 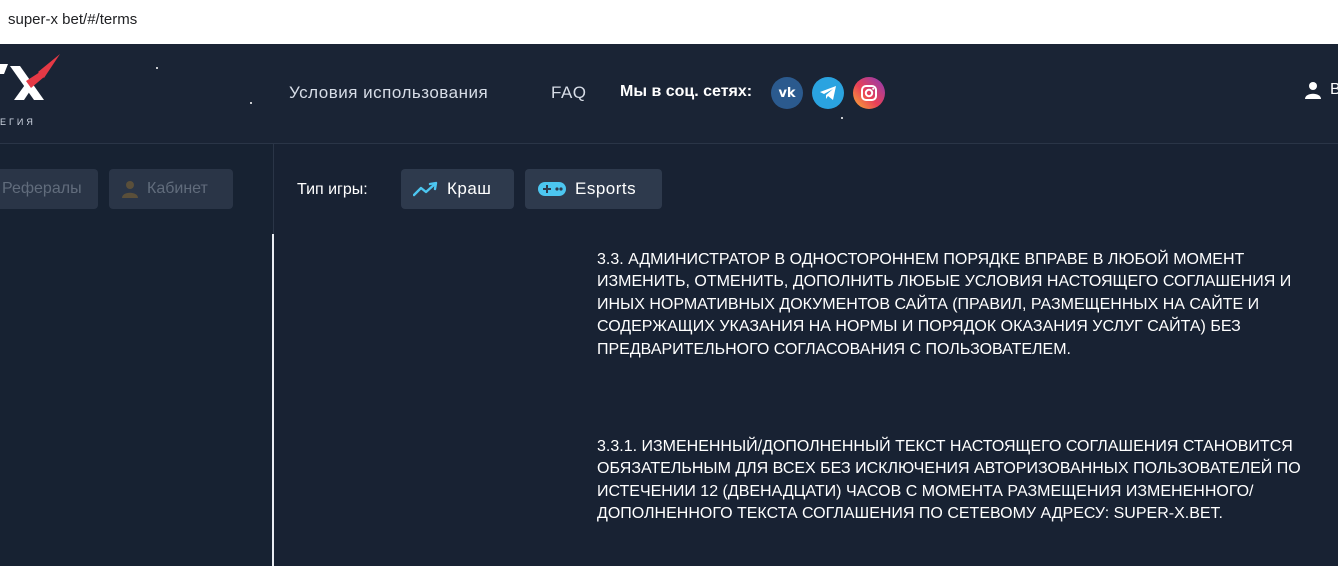 I want to click on referrals-button: Рефералы, so click(x=49, y=189).